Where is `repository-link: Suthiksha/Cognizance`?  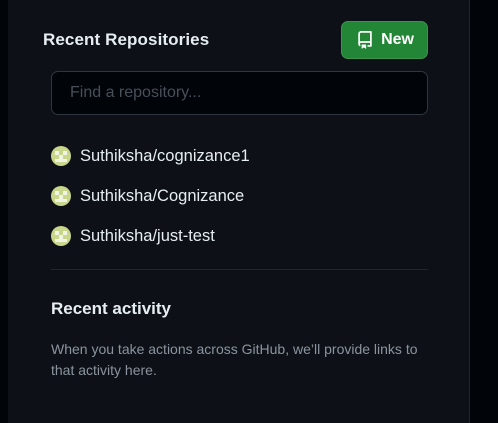
repository-link: Suthiksha/Cognizance is located at coordinates (162, 196).